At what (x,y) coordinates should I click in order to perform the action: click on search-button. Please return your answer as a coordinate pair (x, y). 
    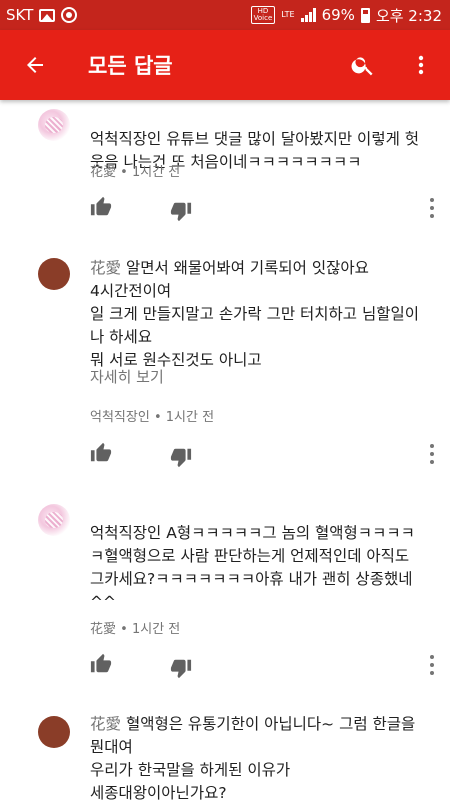
    Looking at the image, I should click on (363, 65).